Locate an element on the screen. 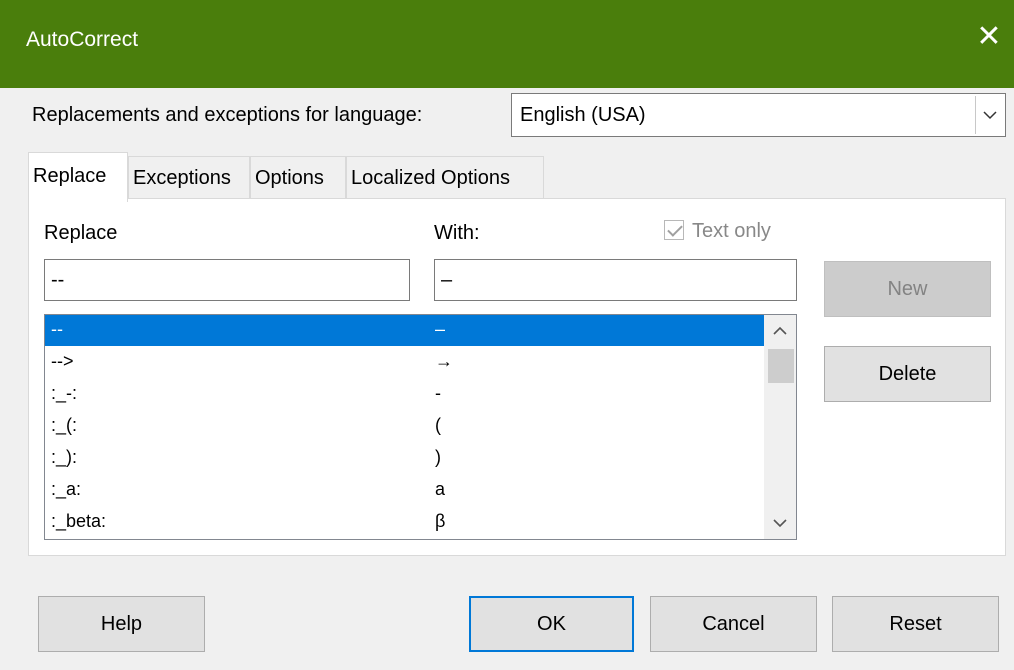 Image resolution: width=1014 pixels, height=670 pixels. close-icon: ✕ is located at coordinates (989, 37).